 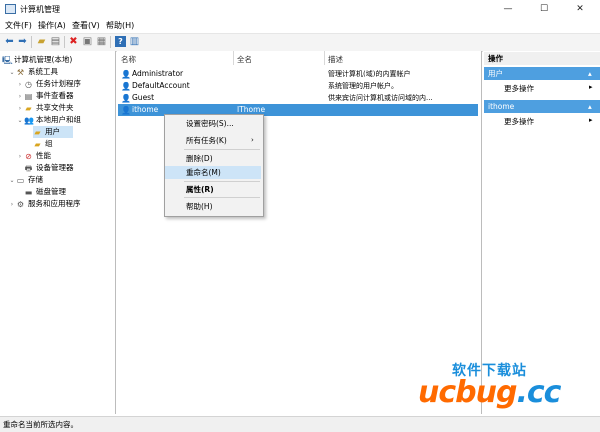 What do you see at coordinates (213, 206) in the screenshot?
I see `menu-item-help: 帮助(H)` at bounding box center [213, 206].